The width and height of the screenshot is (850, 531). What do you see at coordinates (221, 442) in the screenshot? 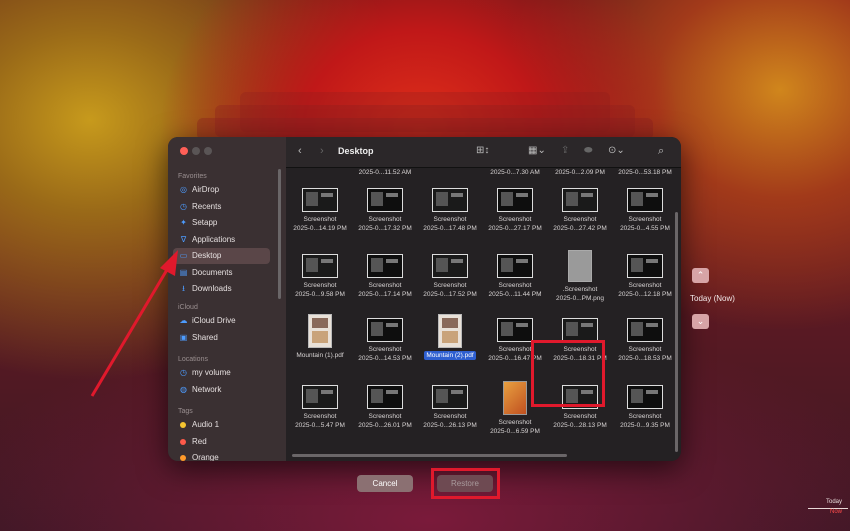
I see `sidebar-item-red: Red` at bounding box center [221, 442].